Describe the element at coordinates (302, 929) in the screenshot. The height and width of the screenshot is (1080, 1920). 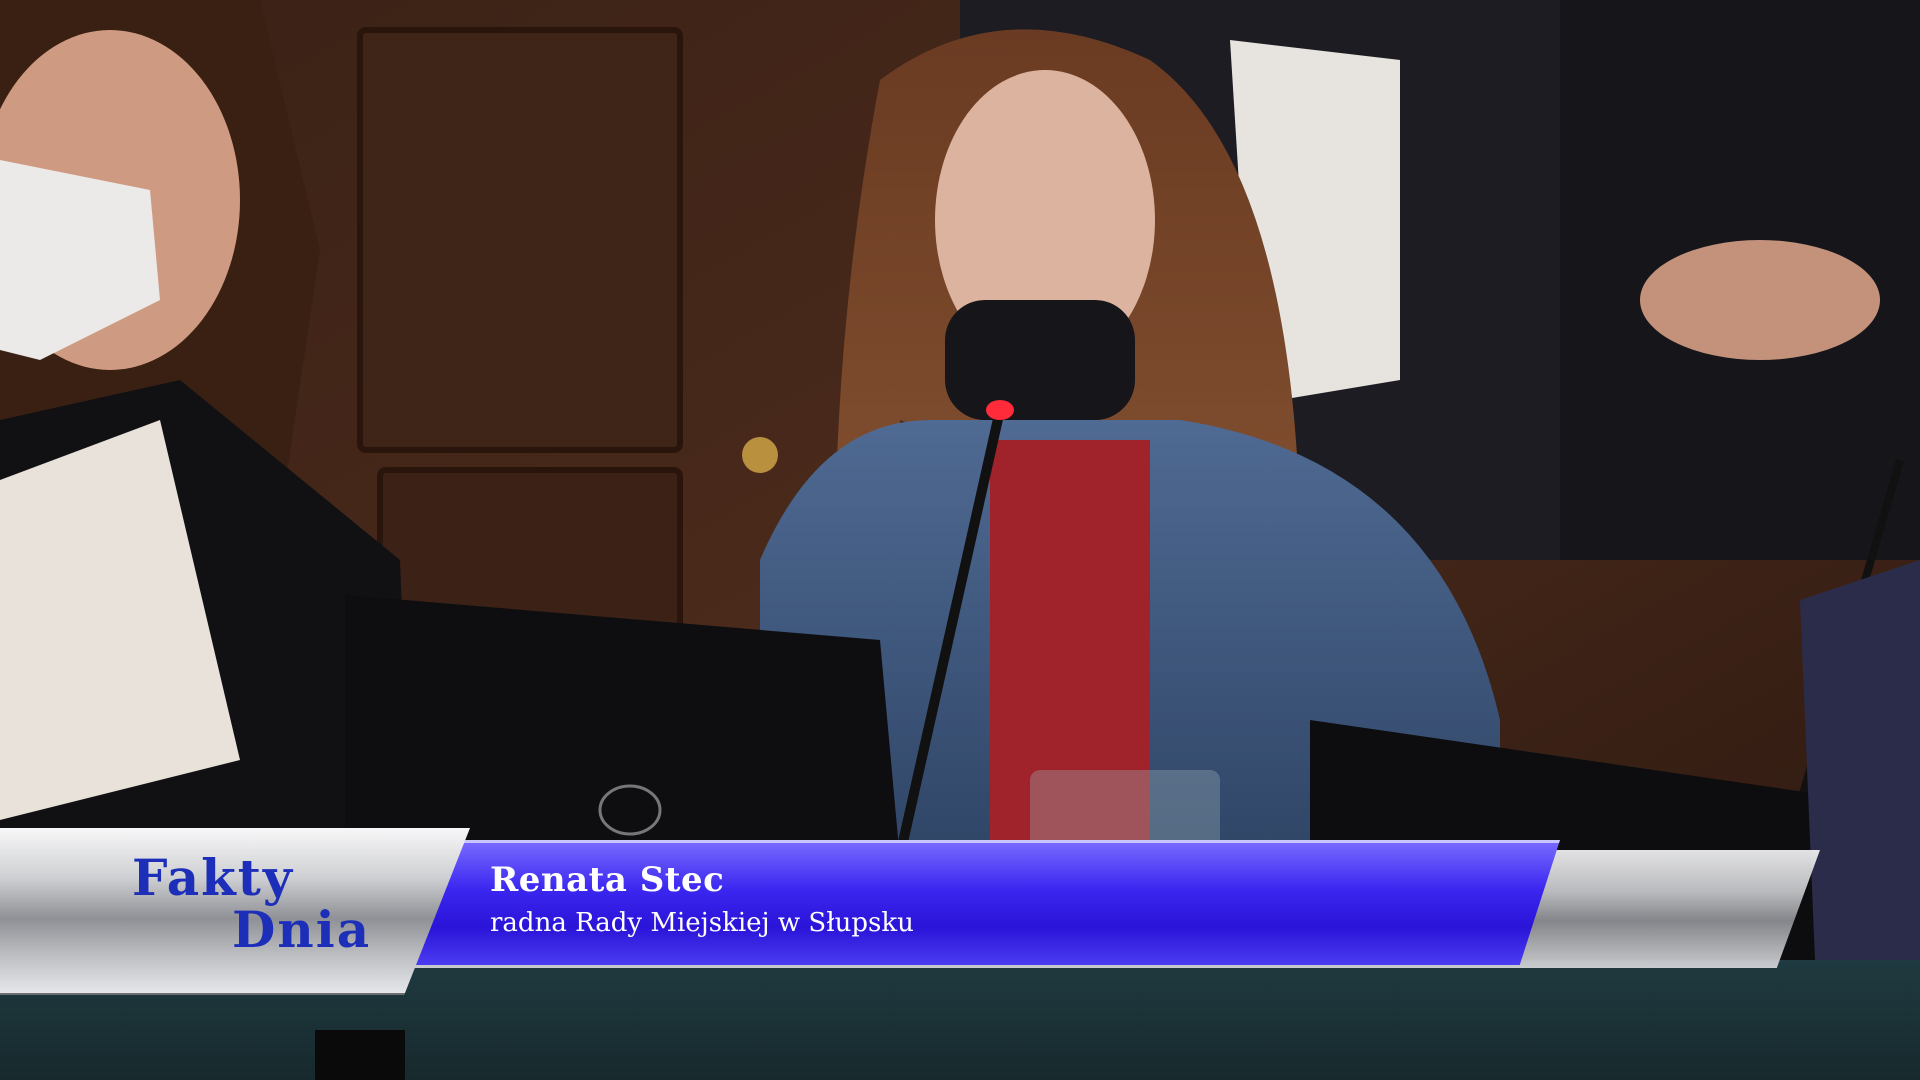
I see `logo-line2: Dnia` at that location.